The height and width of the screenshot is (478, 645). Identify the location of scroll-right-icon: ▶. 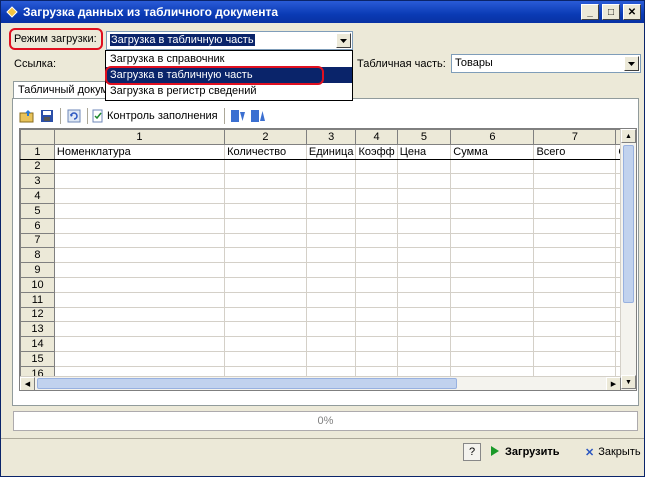
(613, 383).